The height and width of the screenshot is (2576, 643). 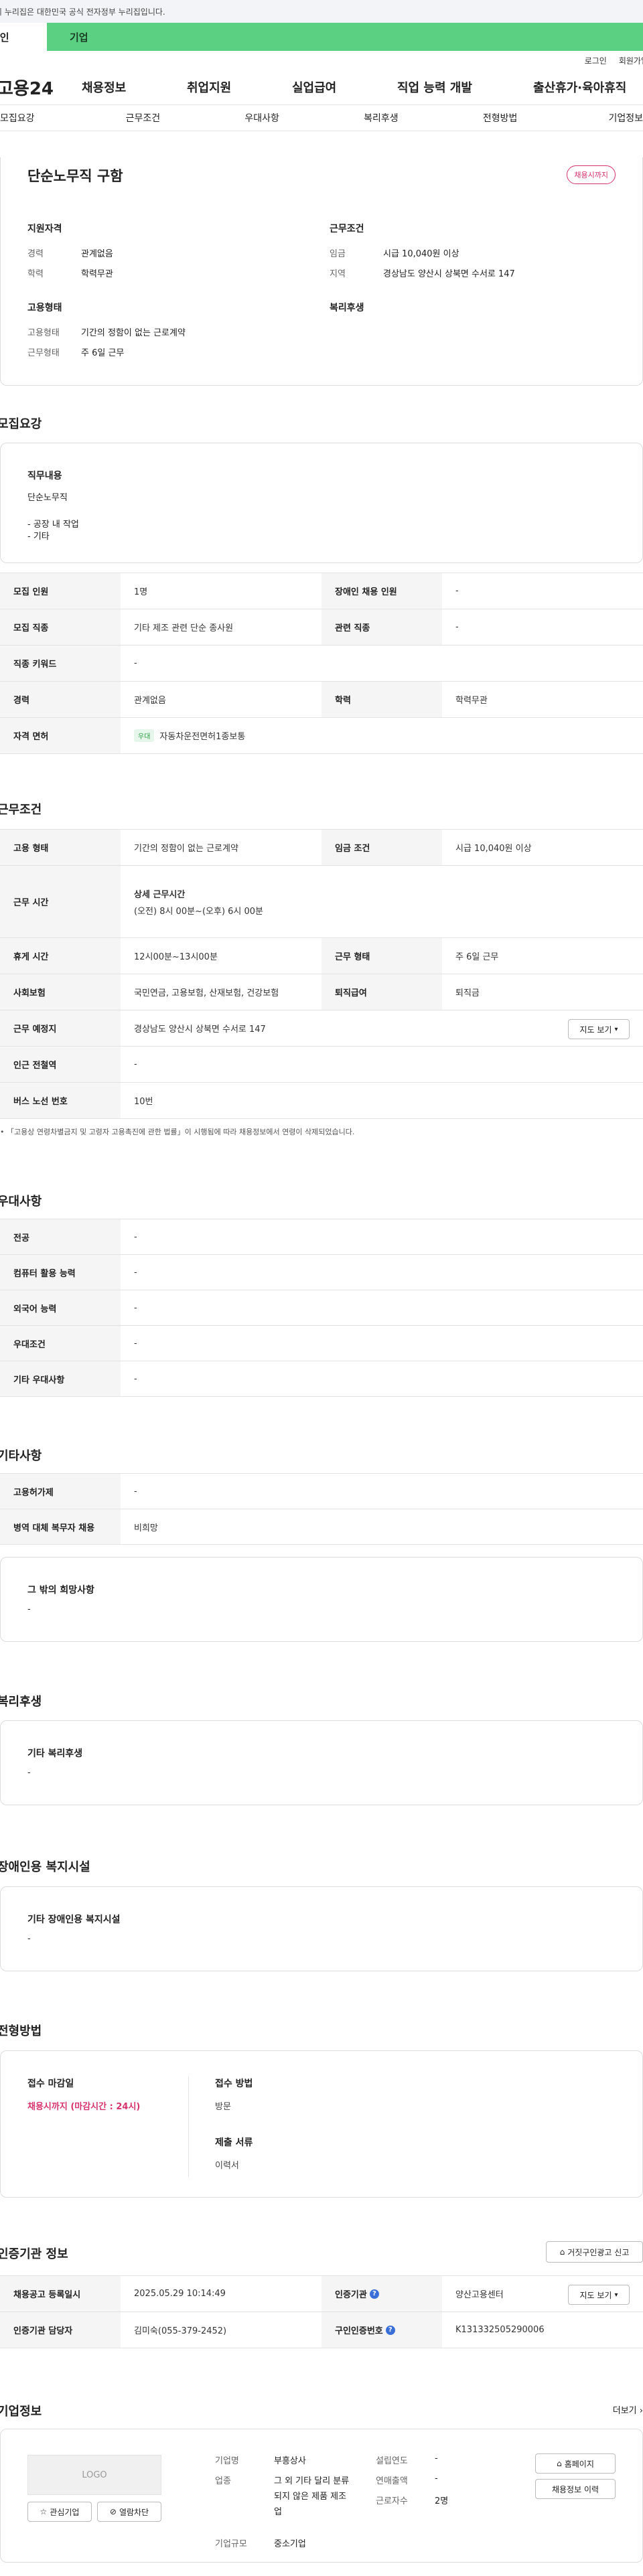 I want to click on job-history-button: 채용정보 이력, so click(x=575, y=2489).